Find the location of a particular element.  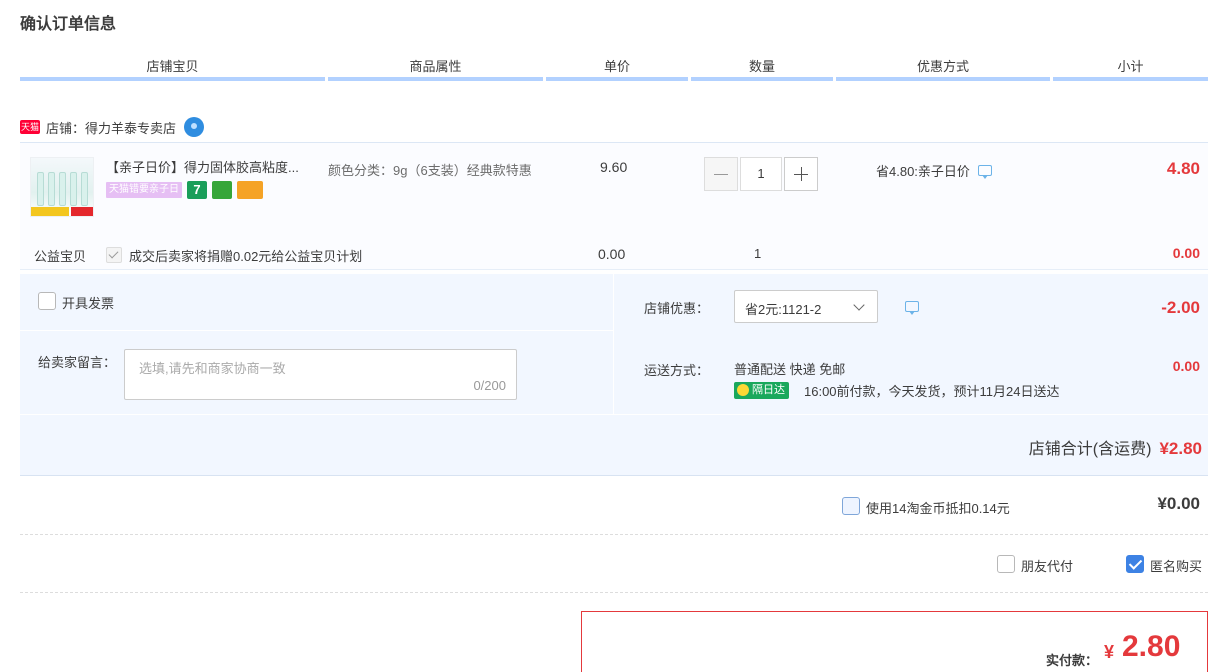

wangwang-chat-icon is located at coordinates (194, 127).